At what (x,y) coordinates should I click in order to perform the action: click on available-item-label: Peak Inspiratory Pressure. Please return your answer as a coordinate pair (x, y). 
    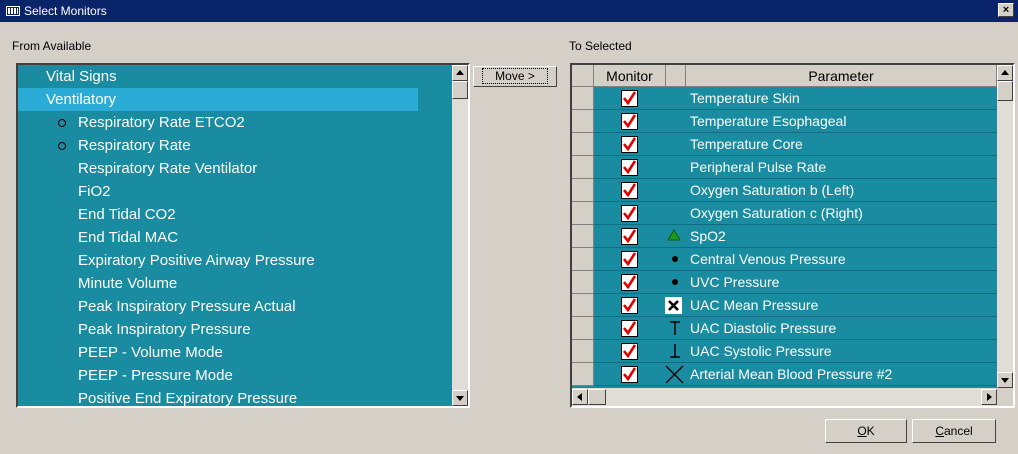
    Looking at the image, I should click on (164, 329).